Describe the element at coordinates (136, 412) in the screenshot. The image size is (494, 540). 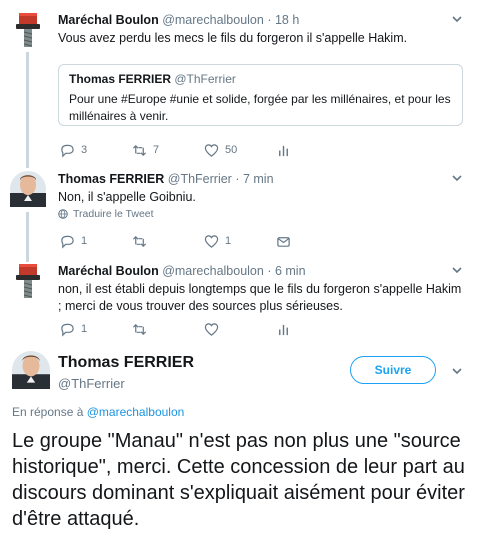
I see `reply-mention-link: @marechalboulon` at that location.